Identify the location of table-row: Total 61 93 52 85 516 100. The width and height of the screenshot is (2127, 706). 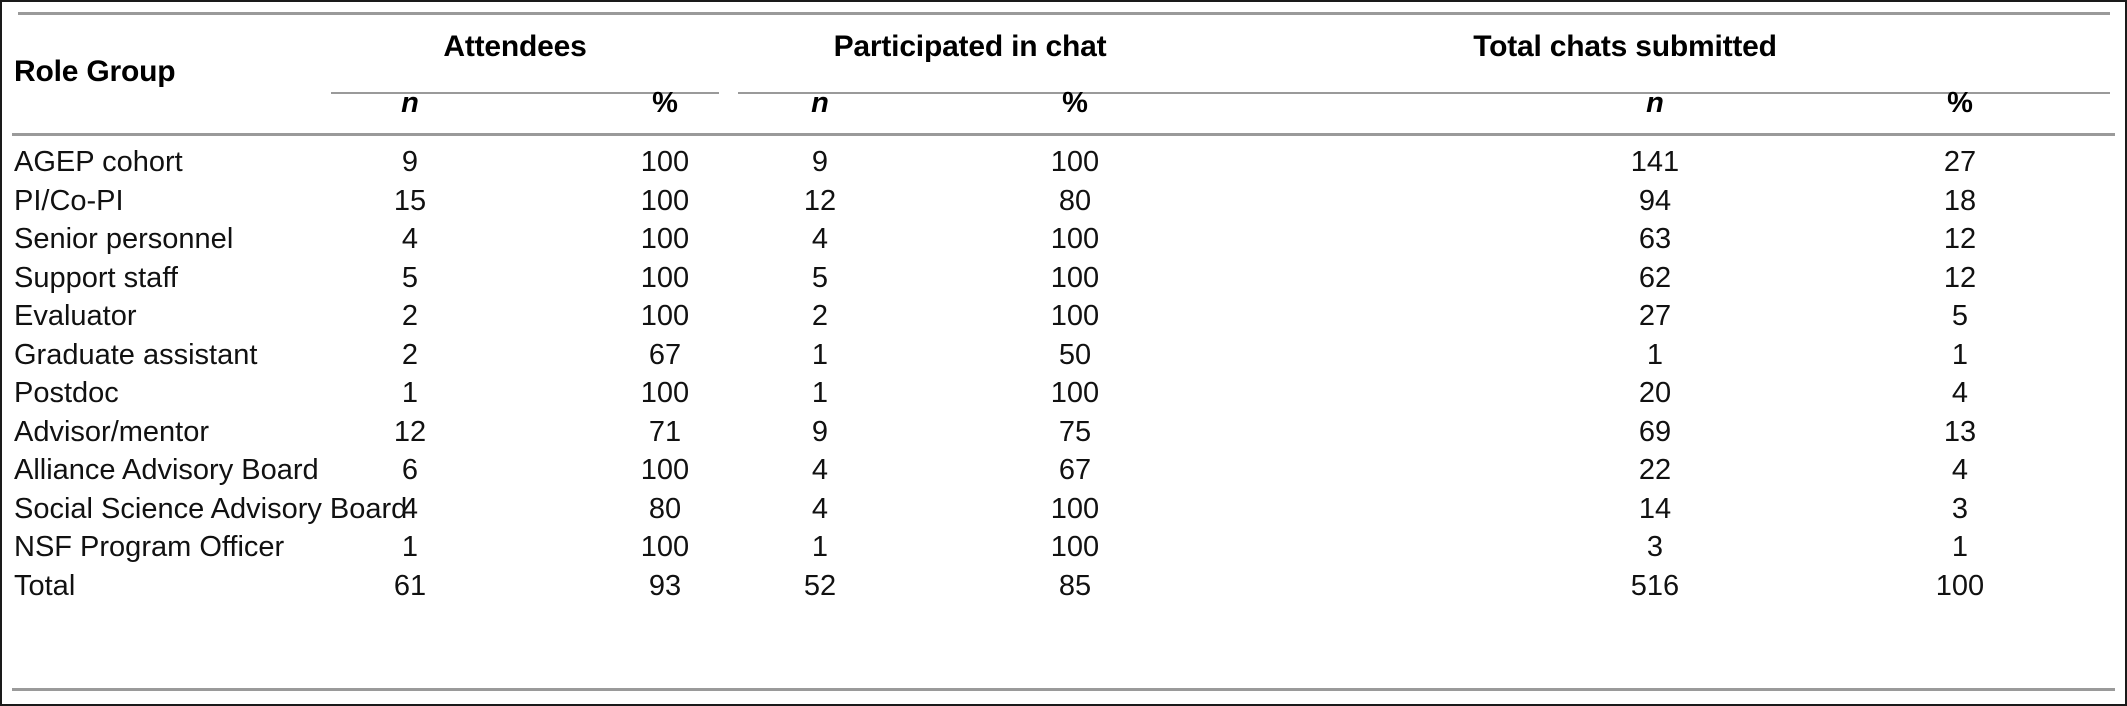
(1063, 586).